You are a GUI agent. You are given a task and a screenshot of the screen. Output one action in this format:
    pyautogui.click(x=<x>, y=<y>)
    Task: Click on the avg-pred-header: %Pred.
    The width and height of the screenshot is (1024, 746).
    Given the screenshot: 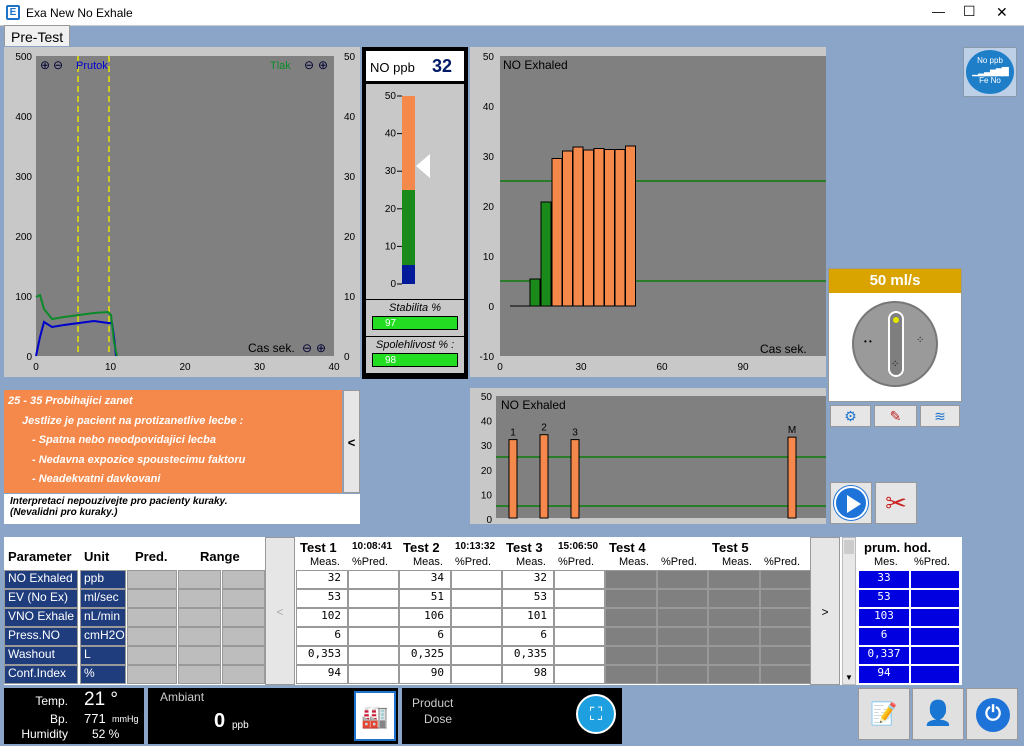 What is the action you would take?
    pyautogui.click(x=932, y=562)
    